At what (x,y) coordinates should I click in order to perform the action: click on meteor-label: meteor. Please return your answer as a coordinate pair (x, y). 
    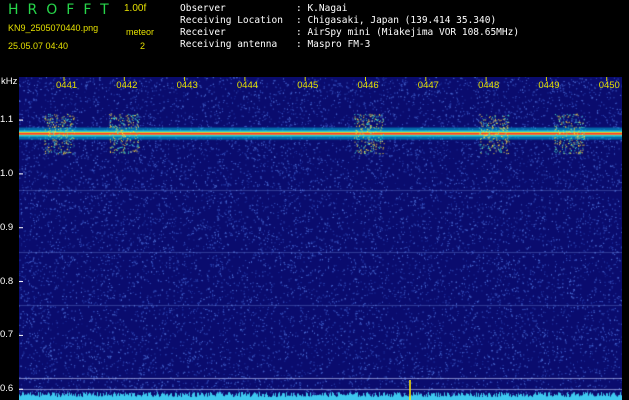
    Looking at the image, I should click on (140, 32).